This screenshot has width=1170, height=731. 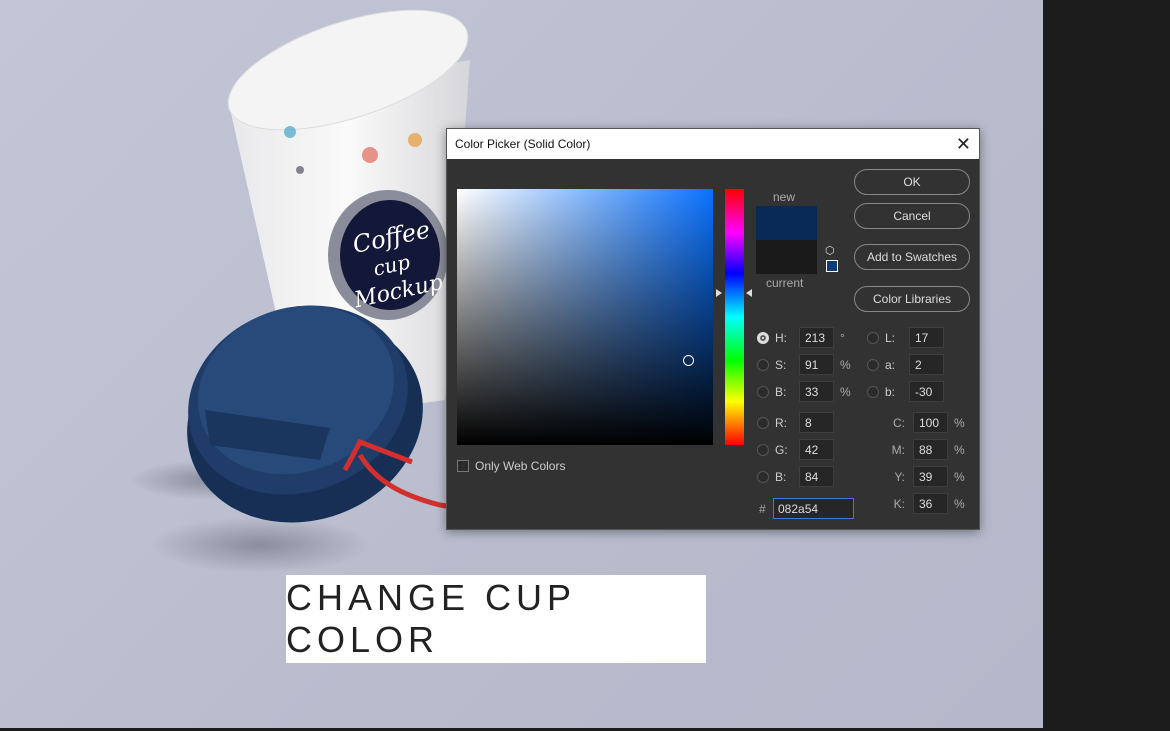 I want to click on color-picker-circle, so click(x=688, y=360).